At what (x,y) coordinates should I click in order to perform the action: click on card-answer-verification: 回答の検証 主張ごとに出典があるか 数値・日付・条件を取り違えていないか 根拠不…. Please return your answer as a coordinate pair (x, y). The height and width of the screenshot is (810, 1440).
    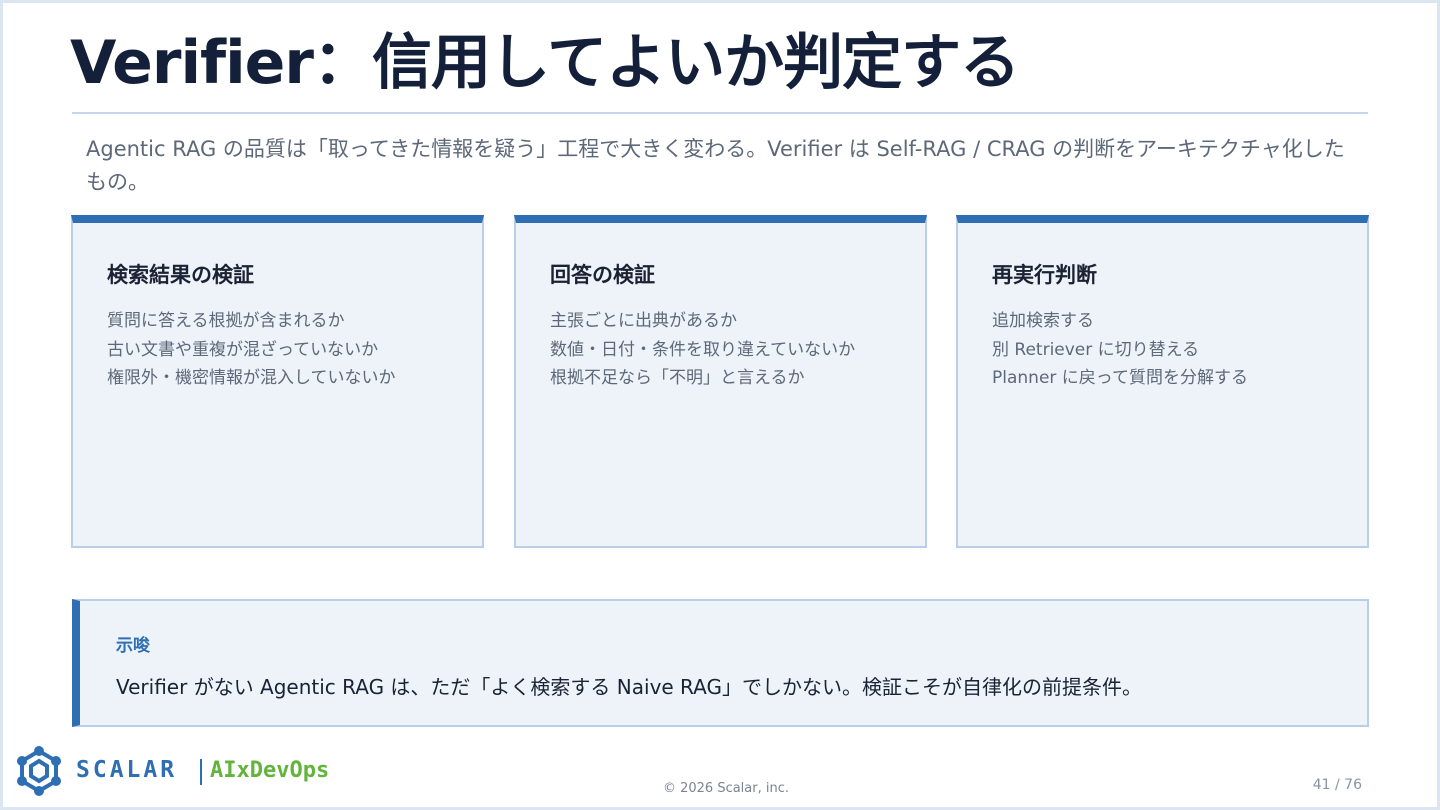
    Looking at the image, I should click on (720, 381).